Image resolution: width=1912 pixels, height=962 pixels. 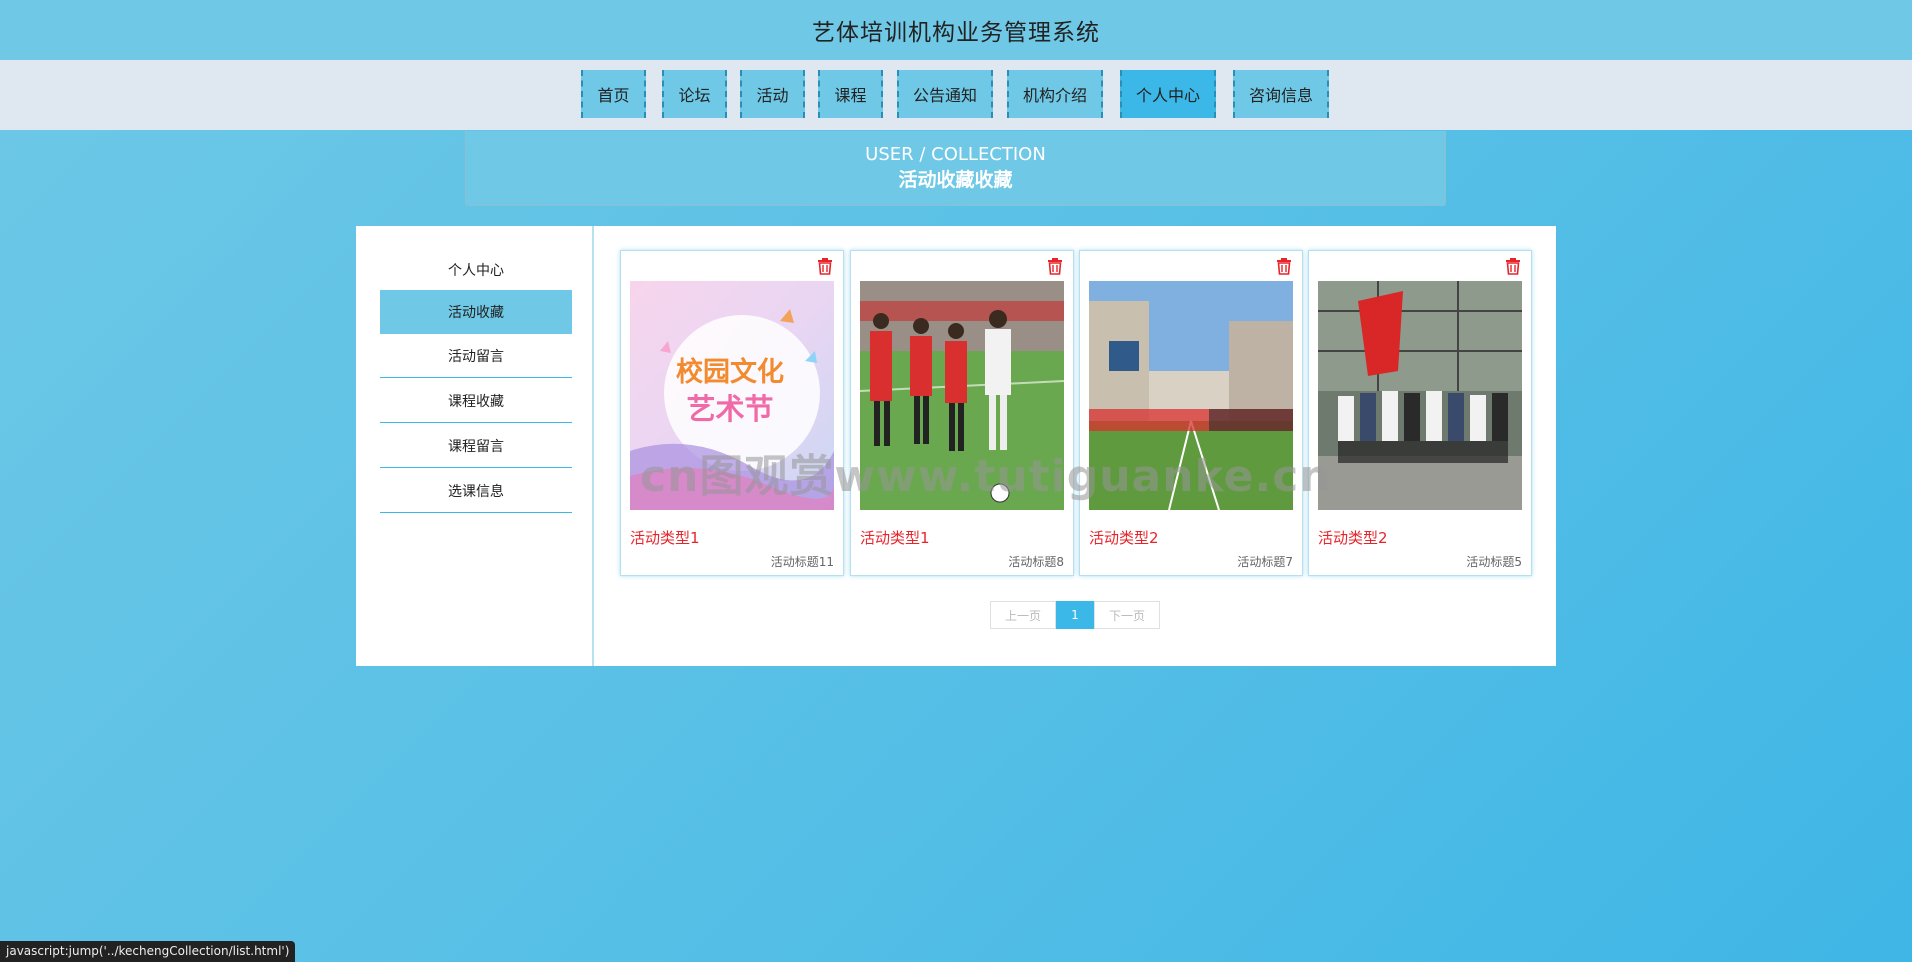 What do you see at coordinates (955, 168) in the screenshot?
I see `page-banner: USER / COLLECTION 活动收藏收藏` at bounding box center [955, 168].